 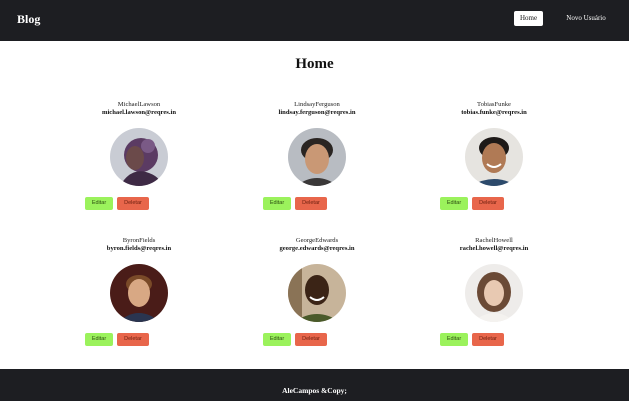 What do you see at coordinates (139, 112) in the screenshot?
I see `user-email: michael.lawson@reqres.in` at bounding box center [139, 112].